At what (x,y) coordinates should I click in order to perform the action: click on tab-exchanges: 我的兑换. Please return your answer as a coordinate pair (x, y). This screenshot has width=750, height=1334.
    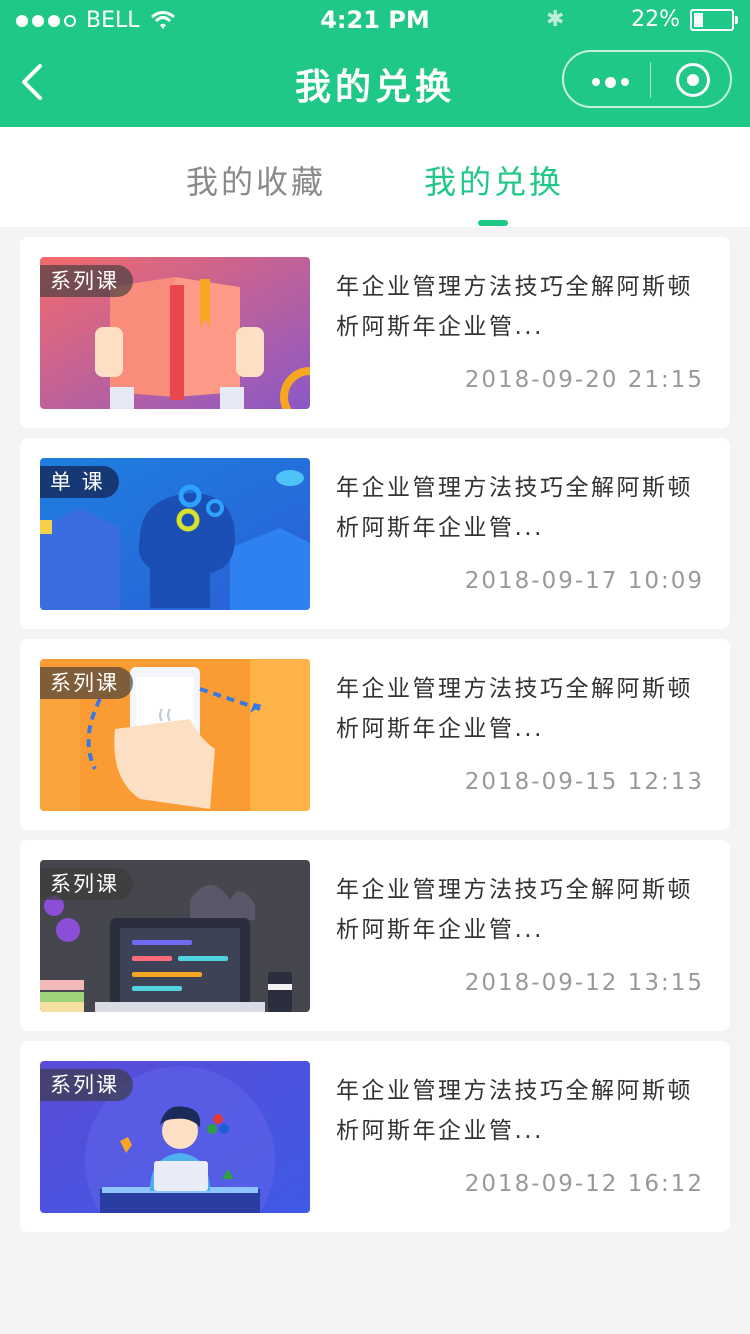
    Looking at the image, I should click on (494, 180).